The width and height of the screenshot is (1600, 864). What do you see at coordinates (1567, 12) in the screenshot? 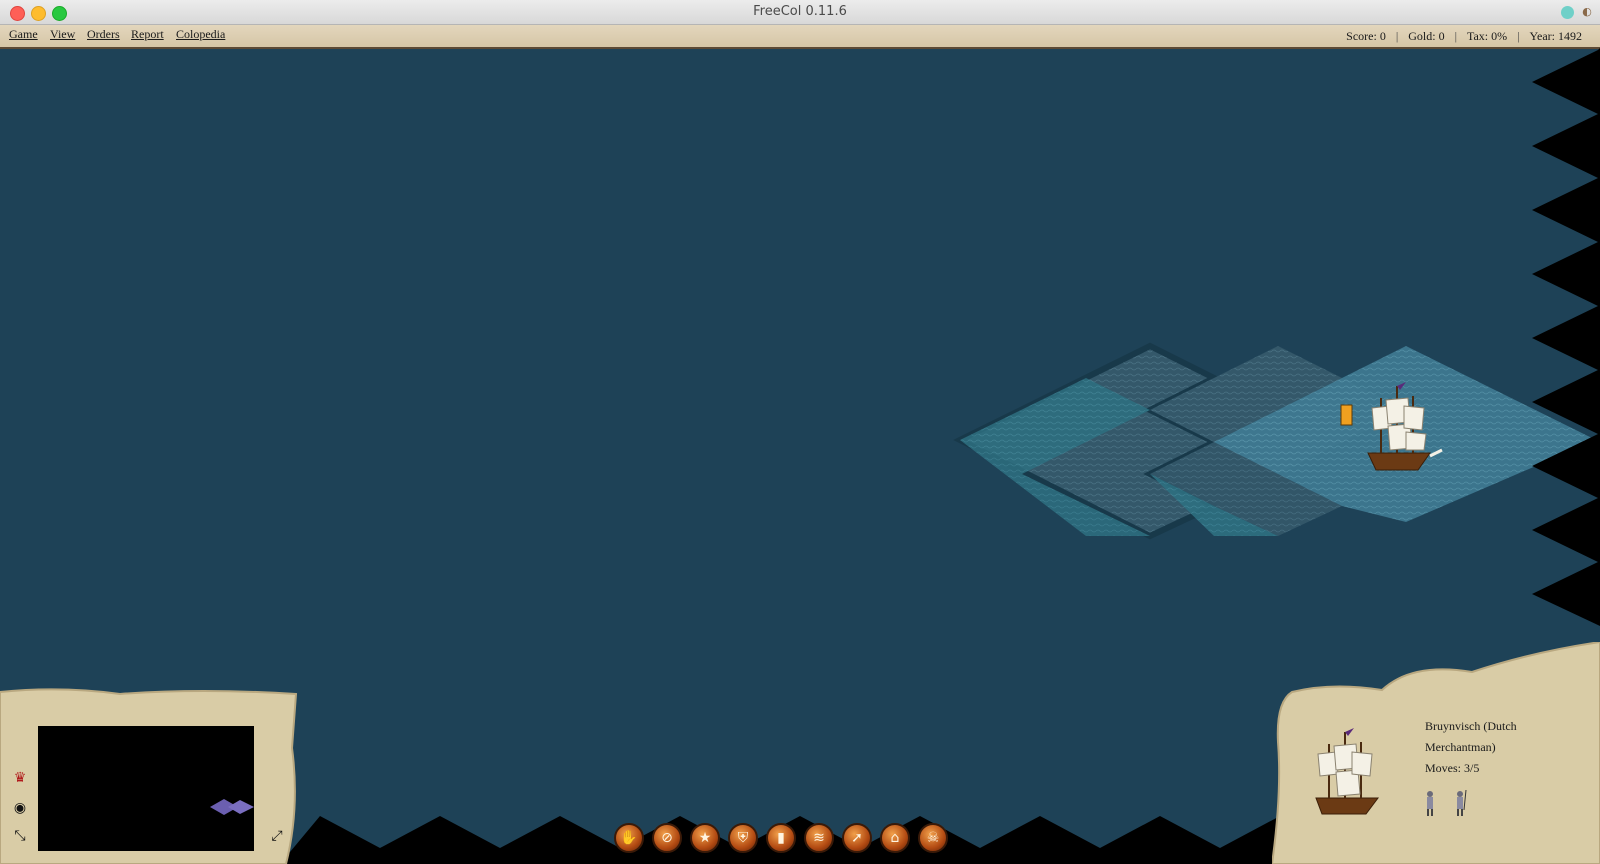
I see `status-dot-icon` at bounding box center [1567, 12].